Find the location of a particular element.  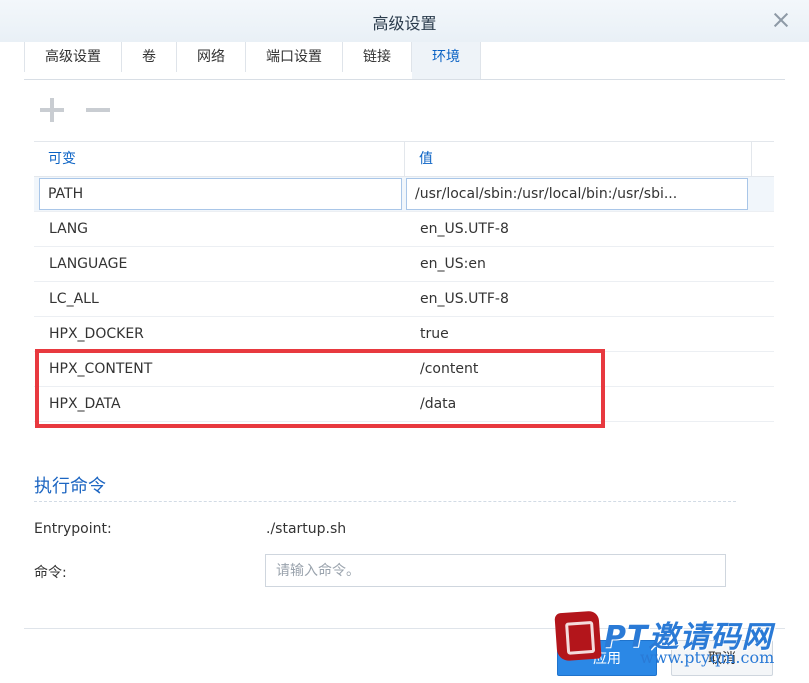

exec-command-section-title: 执行命令 is located at coordinates (70, 486).